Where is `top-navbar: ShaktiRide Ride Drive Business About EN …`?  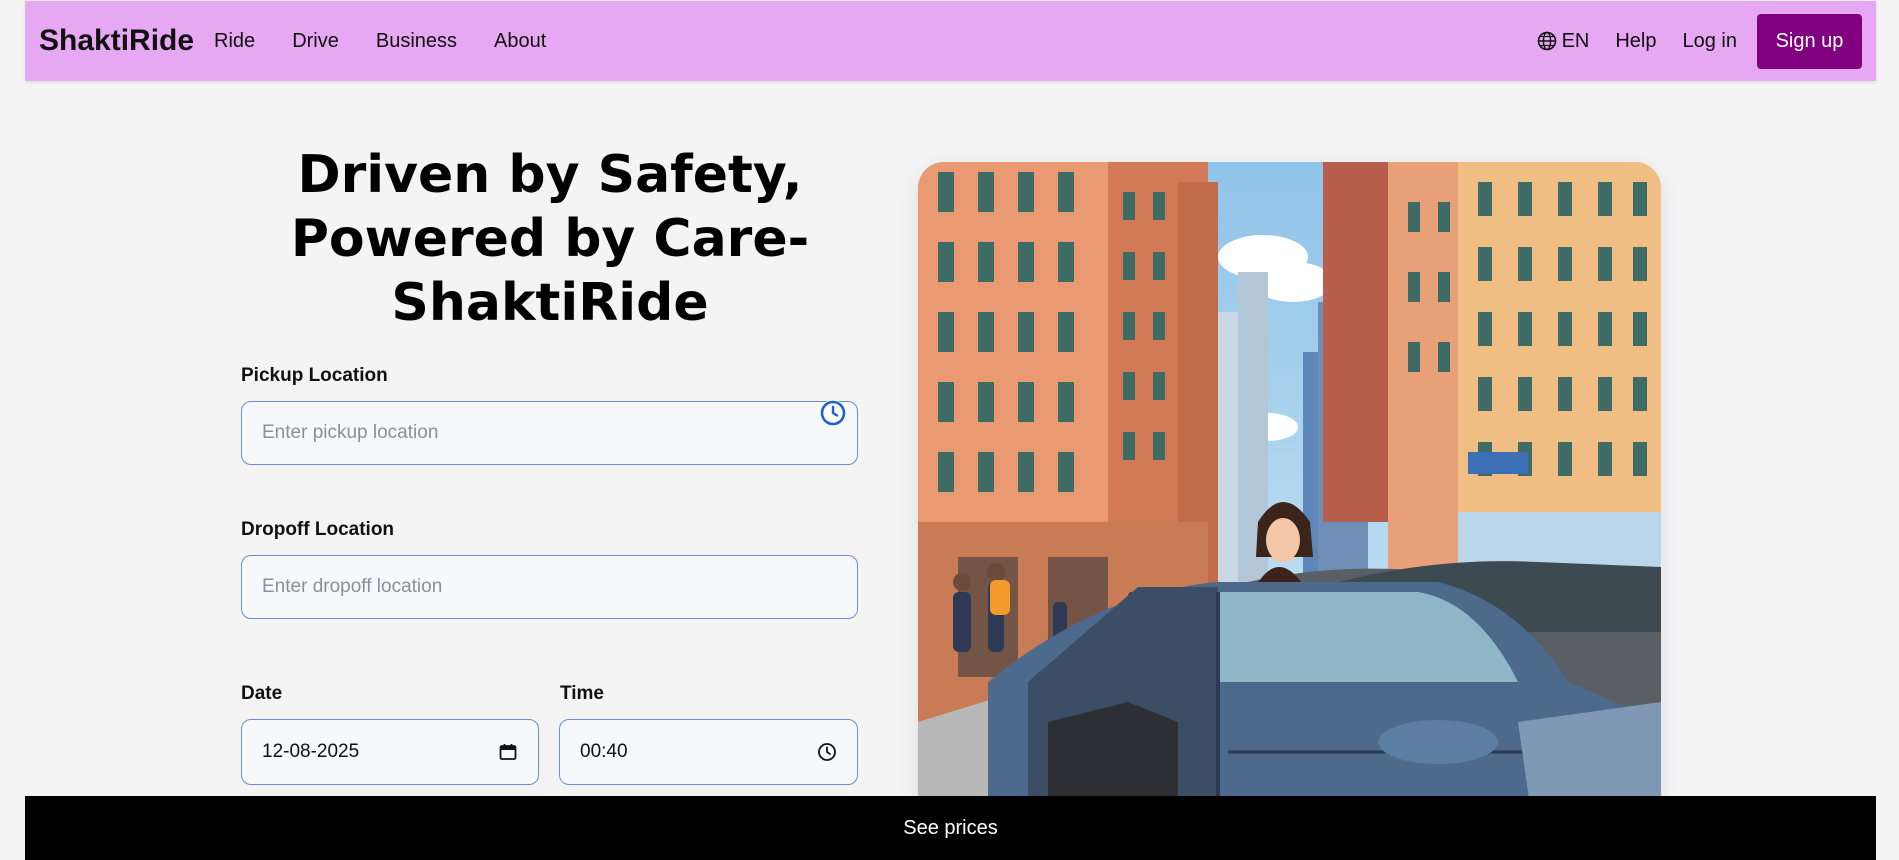
top-navbar: ShaktiRide Ride Drive Business About EN … is located at coordinates (950, 41).